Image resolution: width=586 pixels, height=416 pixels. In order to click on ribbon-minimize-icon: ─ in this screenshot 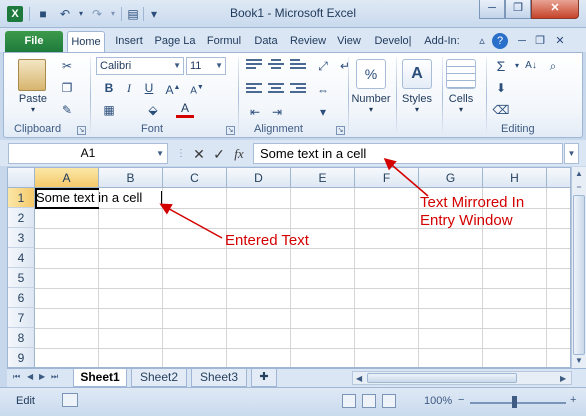, I will do `click(522, 41)`.